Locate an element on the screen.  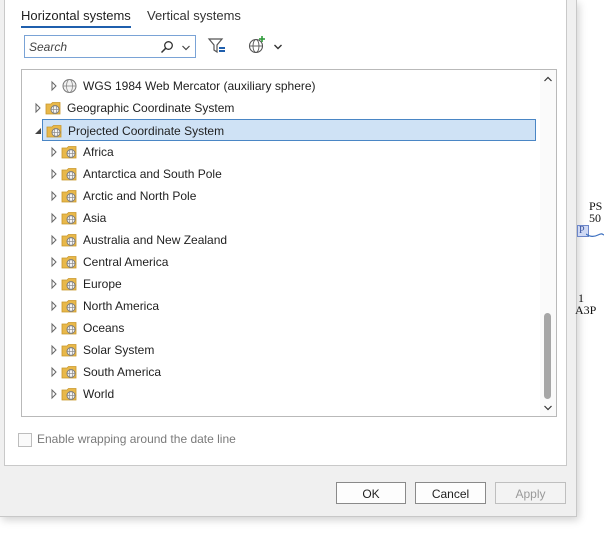
map-line is located at coordinates (595, 235).